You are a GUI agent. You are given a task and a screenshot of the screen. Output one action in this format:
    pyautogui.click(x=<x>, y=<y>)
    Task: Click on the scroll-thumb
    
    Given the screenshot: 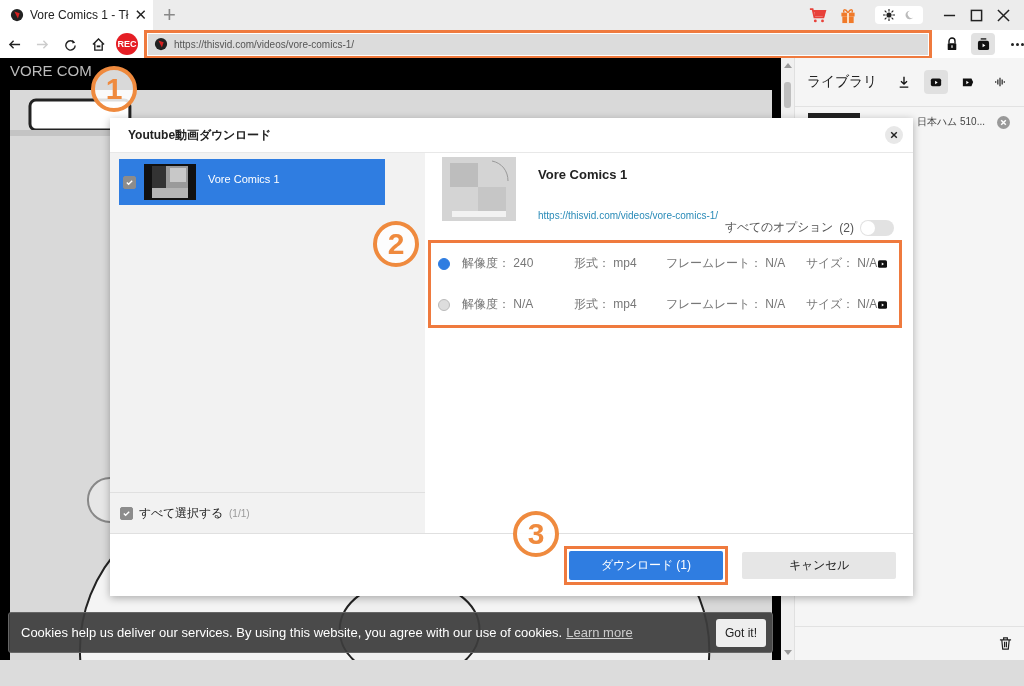 What is the action you would take?
    pyautogui.click(x=788, y=95)
    